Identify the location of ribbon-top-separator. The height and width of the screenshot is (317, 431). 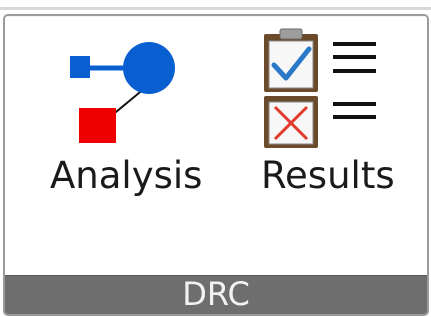
(215, 8).